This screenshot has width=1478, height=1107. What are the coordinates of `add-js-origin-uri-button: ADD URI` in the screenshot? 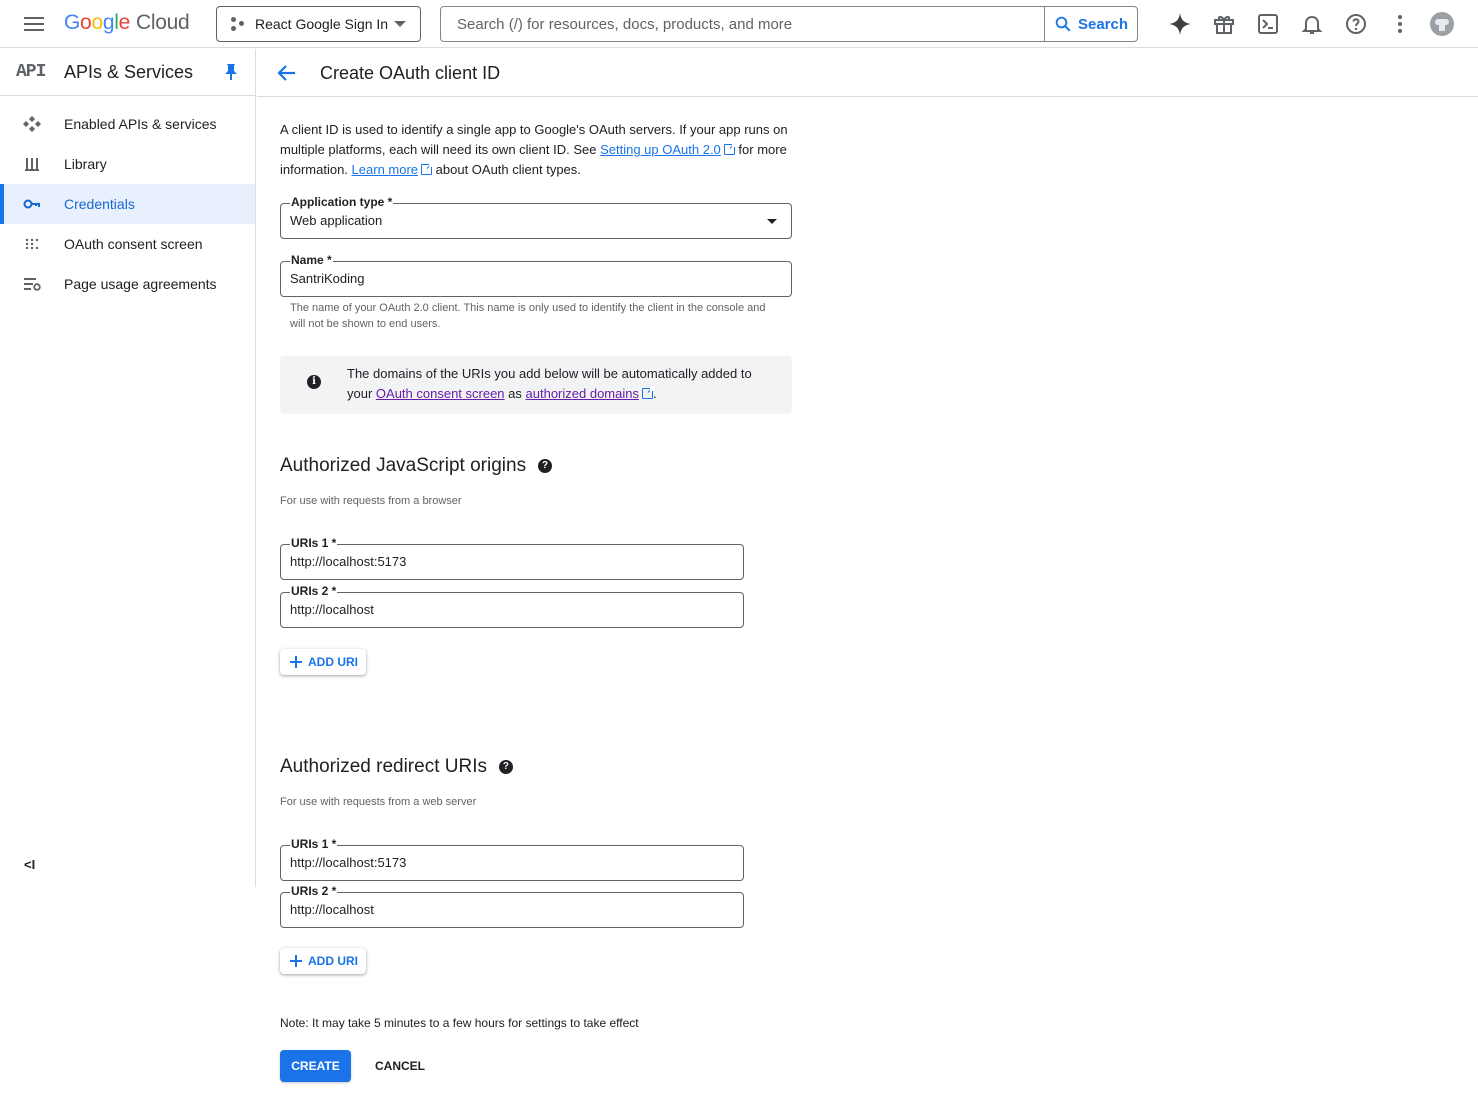 It's located at (323, 662).